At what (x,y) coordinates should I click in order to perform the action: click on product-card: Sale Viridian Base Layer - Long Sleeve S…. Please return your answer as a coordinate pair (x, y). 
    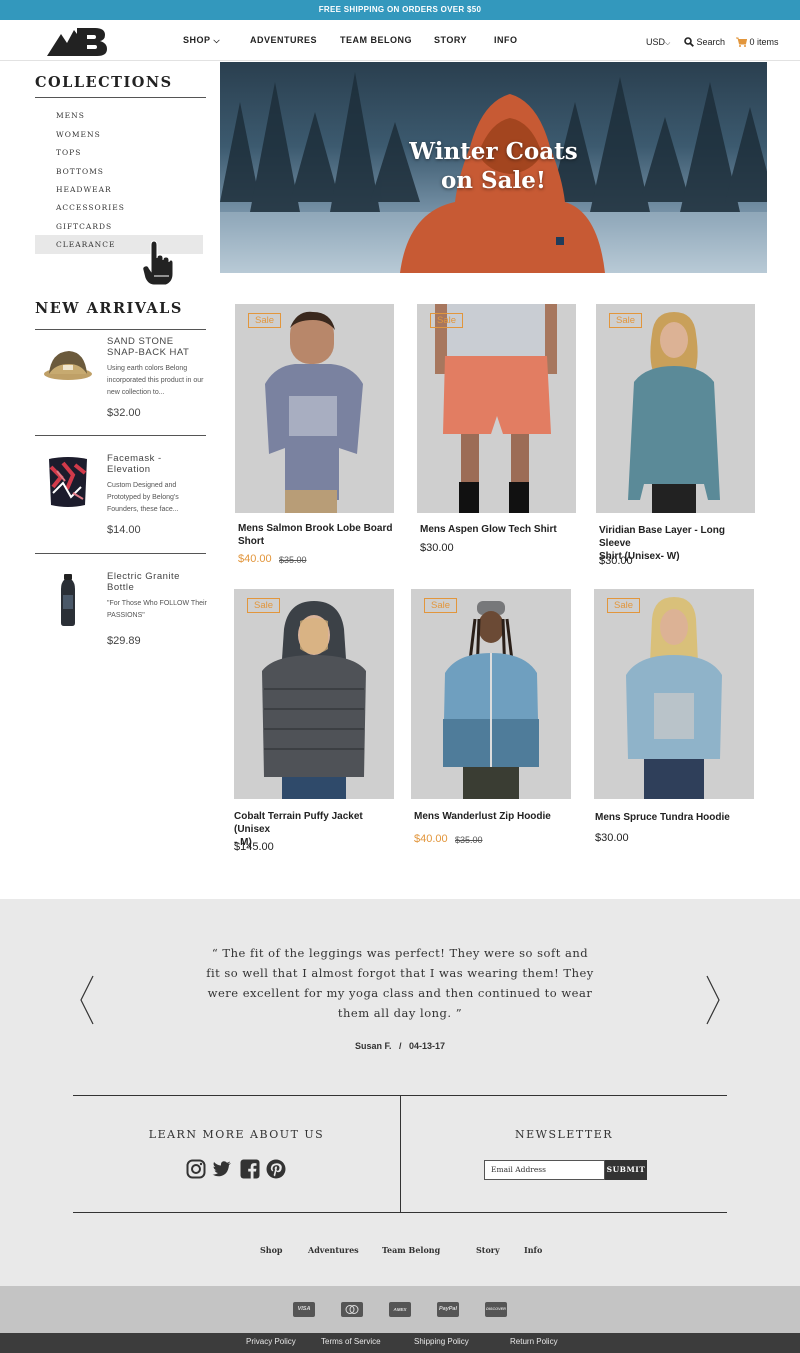
    Looking at the image, I should click on (676, 439).